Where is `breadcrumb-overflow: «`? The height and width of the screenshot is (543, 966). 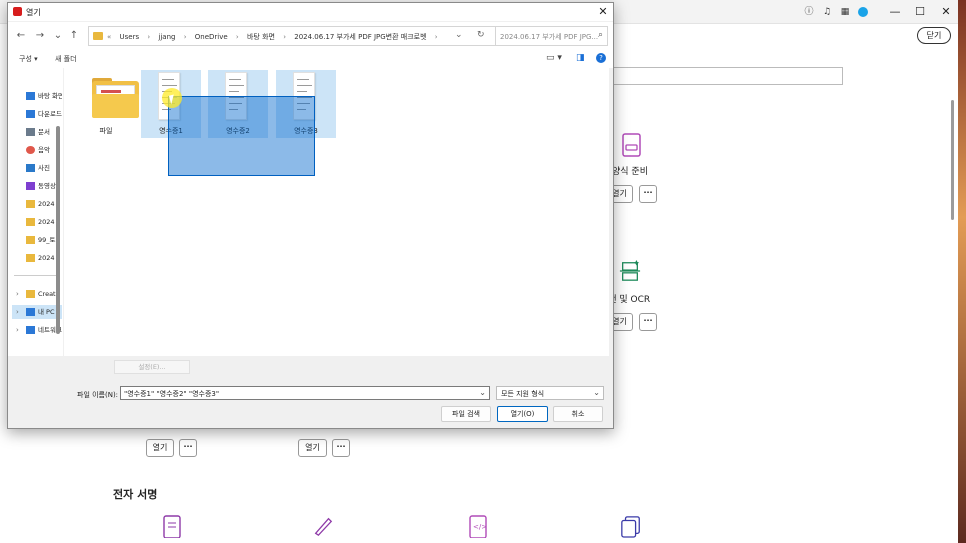
breadcrumb-overflow: « is located at coordinates (109, 37).